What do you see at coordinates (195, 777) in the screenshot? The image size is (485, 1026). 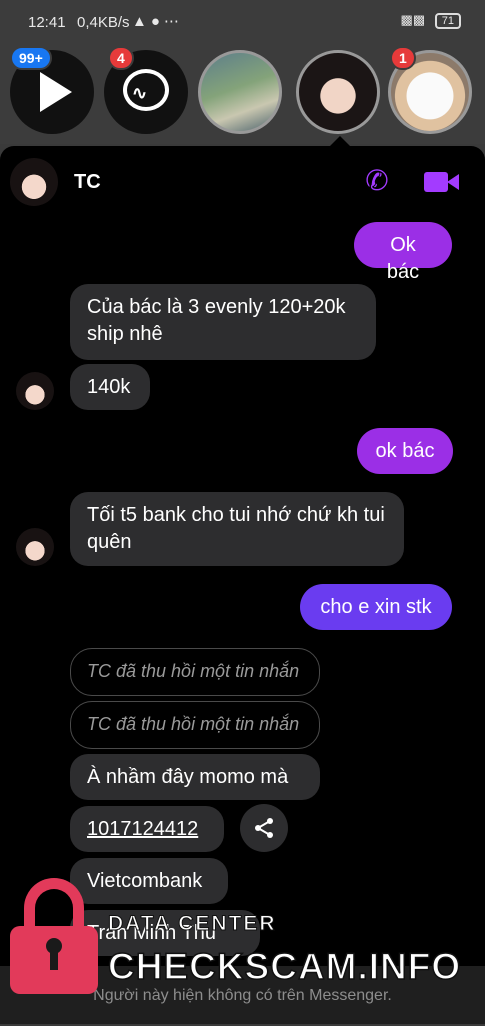 I see `message-bubble-incoming: À nhầm đây momo mà` at bounding box center [195, 777].